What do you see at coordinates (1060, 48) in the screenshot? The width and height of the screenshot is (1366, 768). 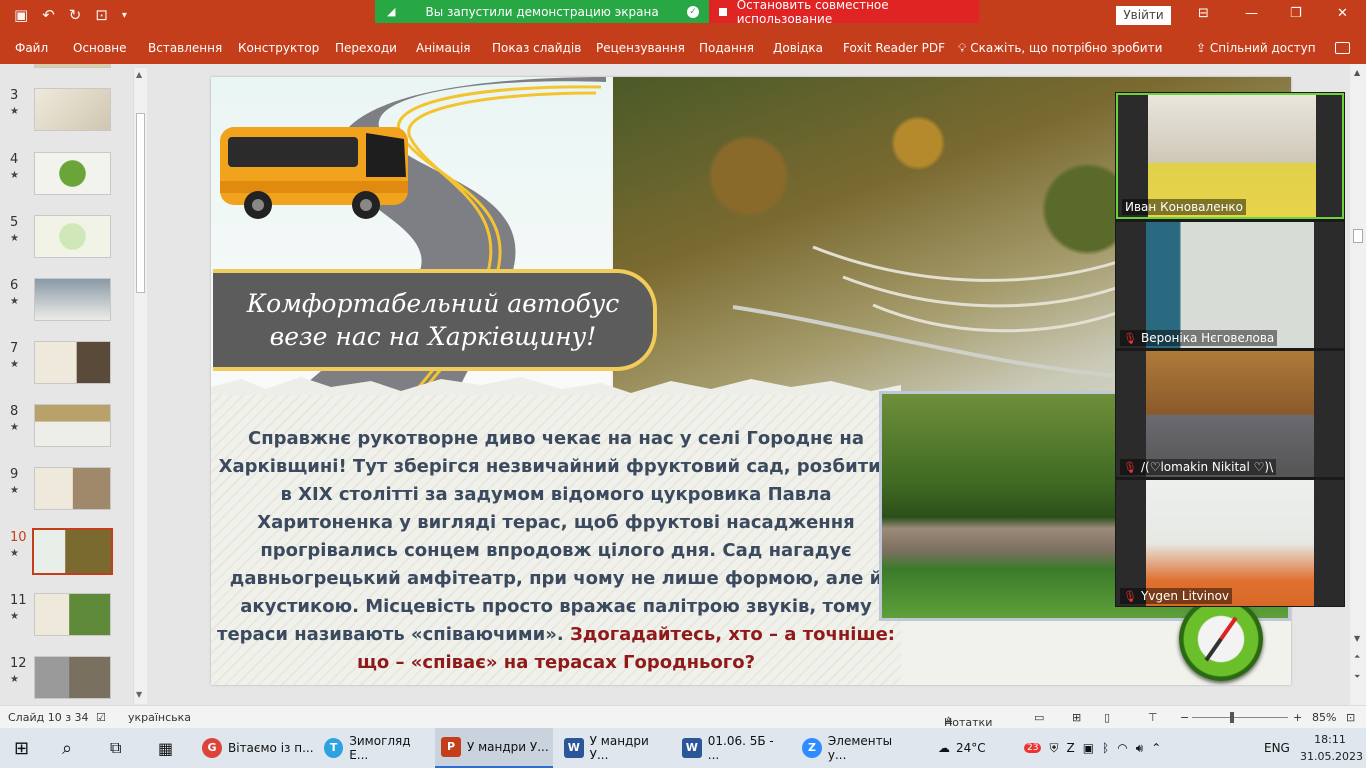 I see `tell-me-search: 💡︎ Скажіть, що потрібно зробити` at bounding box center [1060, 48].